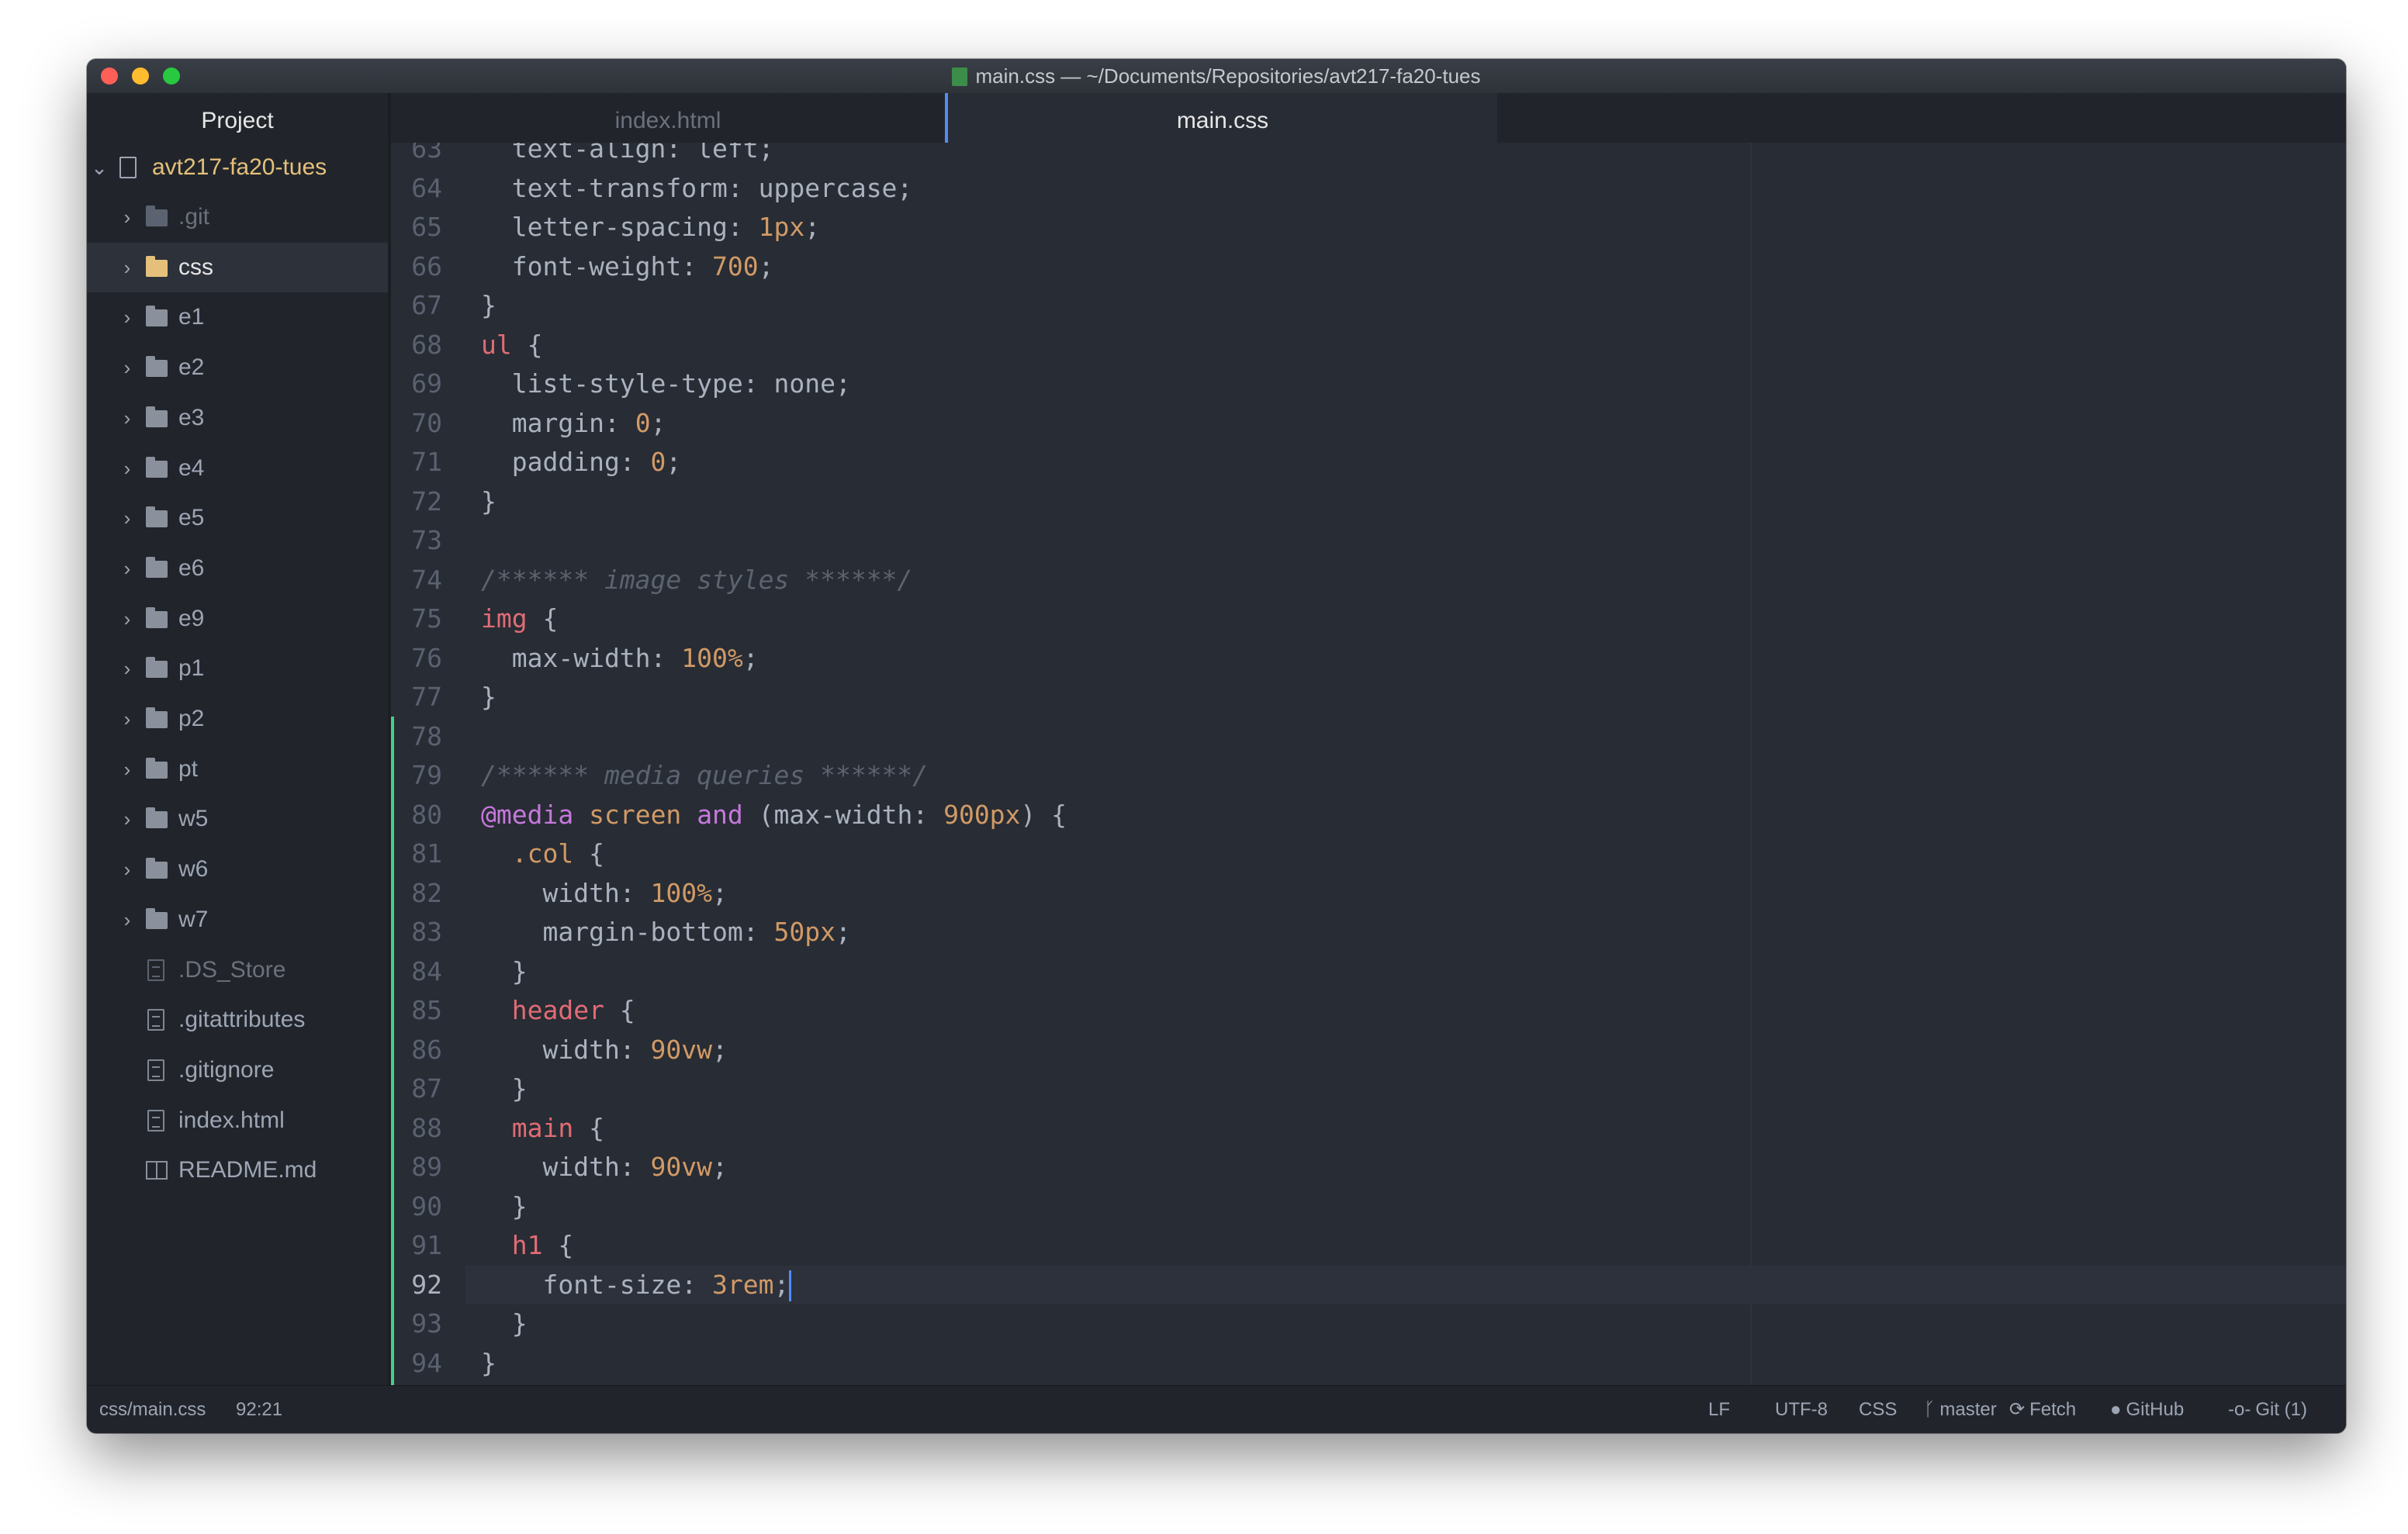  What do you see at coordinates (604, 1167) in the screenshot?
I see `line-text: width: 90vw;` at bounding box center [604, 1167].